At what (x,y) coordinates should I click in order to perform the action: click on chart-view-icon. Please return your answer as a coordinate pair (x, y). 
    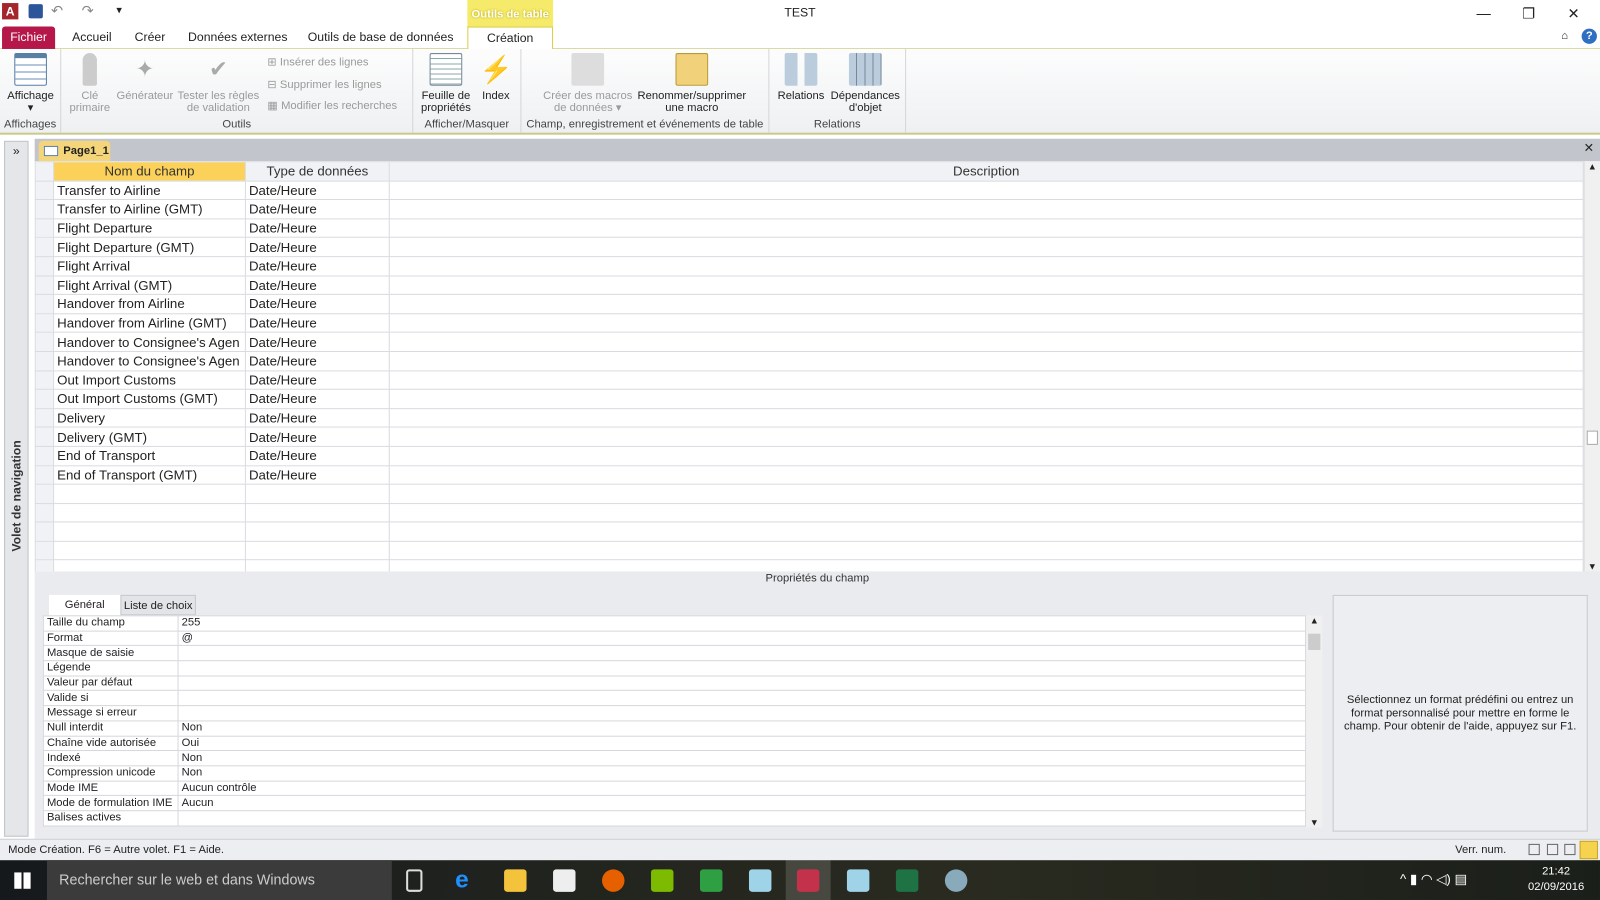
    Looking at the image, I should click on (1570, 849).